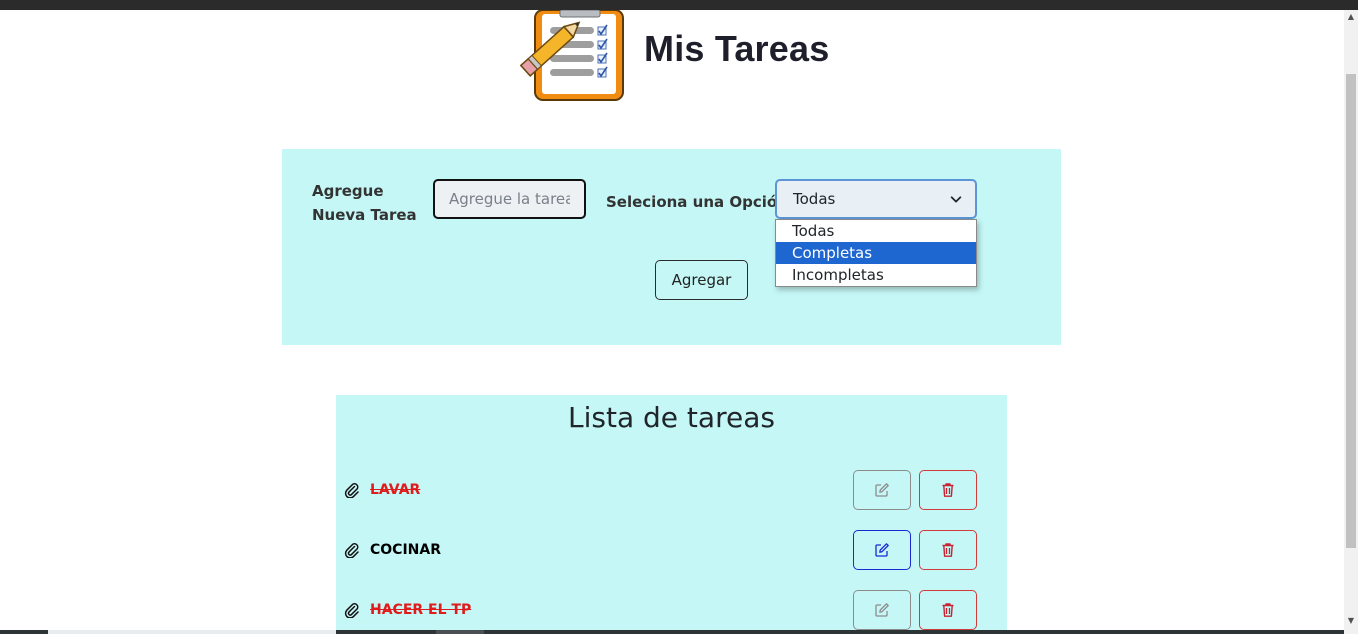 Image resolution: width=1358 pixels, height=634 pixels. I want to click on taskbar-strip, so click(672, 632).